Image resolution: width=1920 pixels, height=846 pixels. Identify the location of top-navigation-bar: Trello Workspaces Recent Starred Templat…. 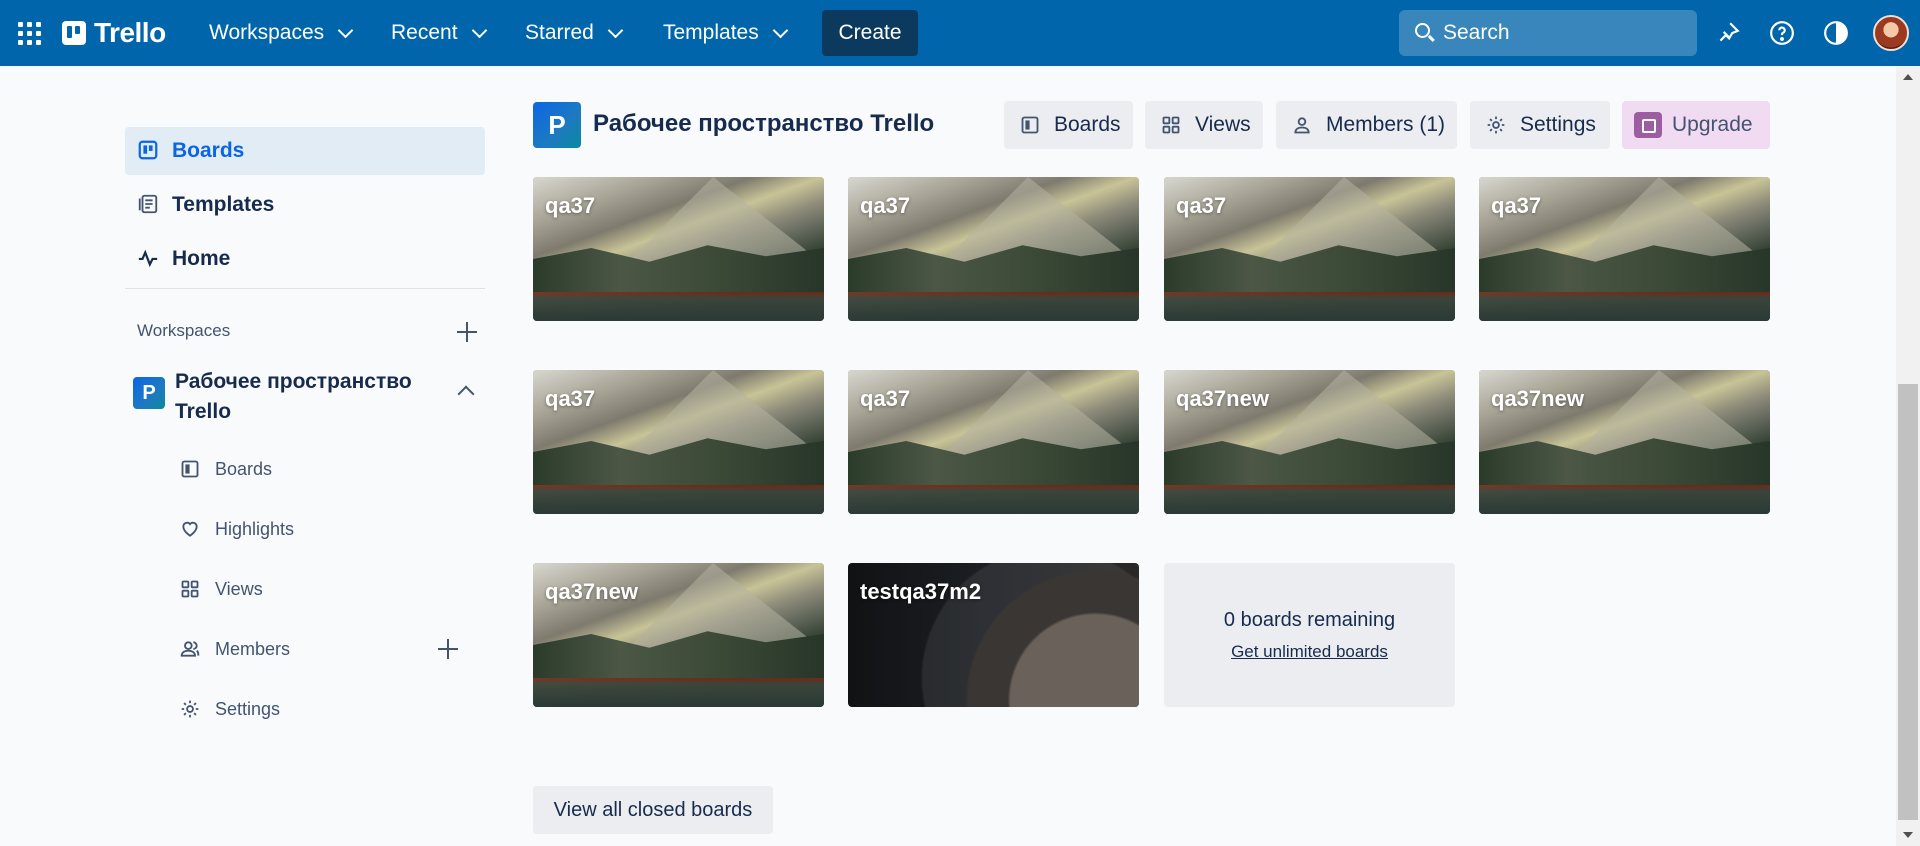
(960, 33).